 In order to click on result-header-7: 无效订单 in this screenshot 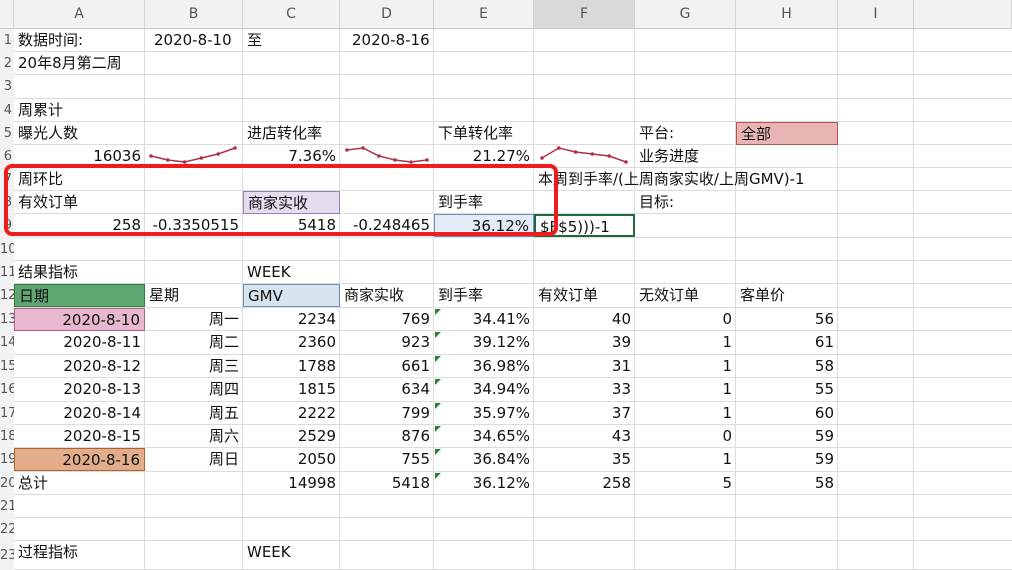, I will do `click(685, 295)`.